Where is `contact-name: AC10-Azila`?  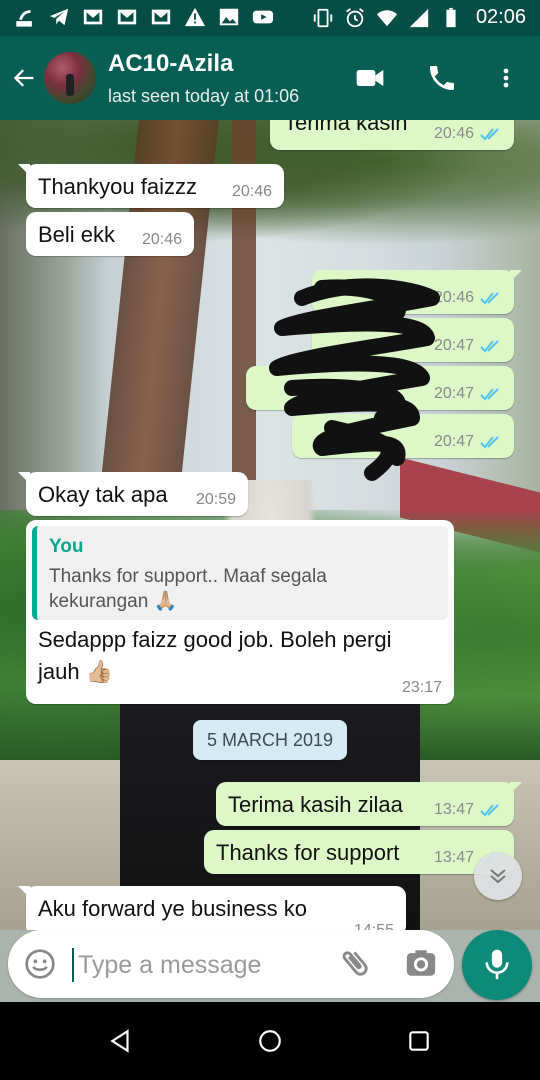
contact-name: AC10-Azila is located at coordinates (170, 64).